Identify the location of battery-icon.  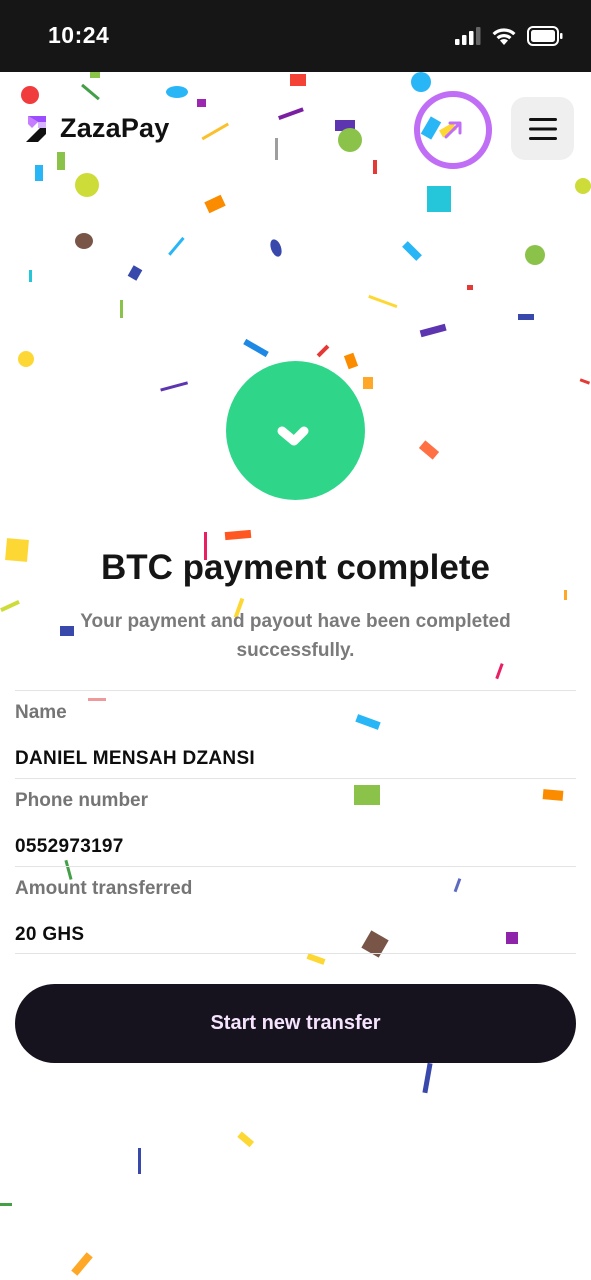
(545, 36).